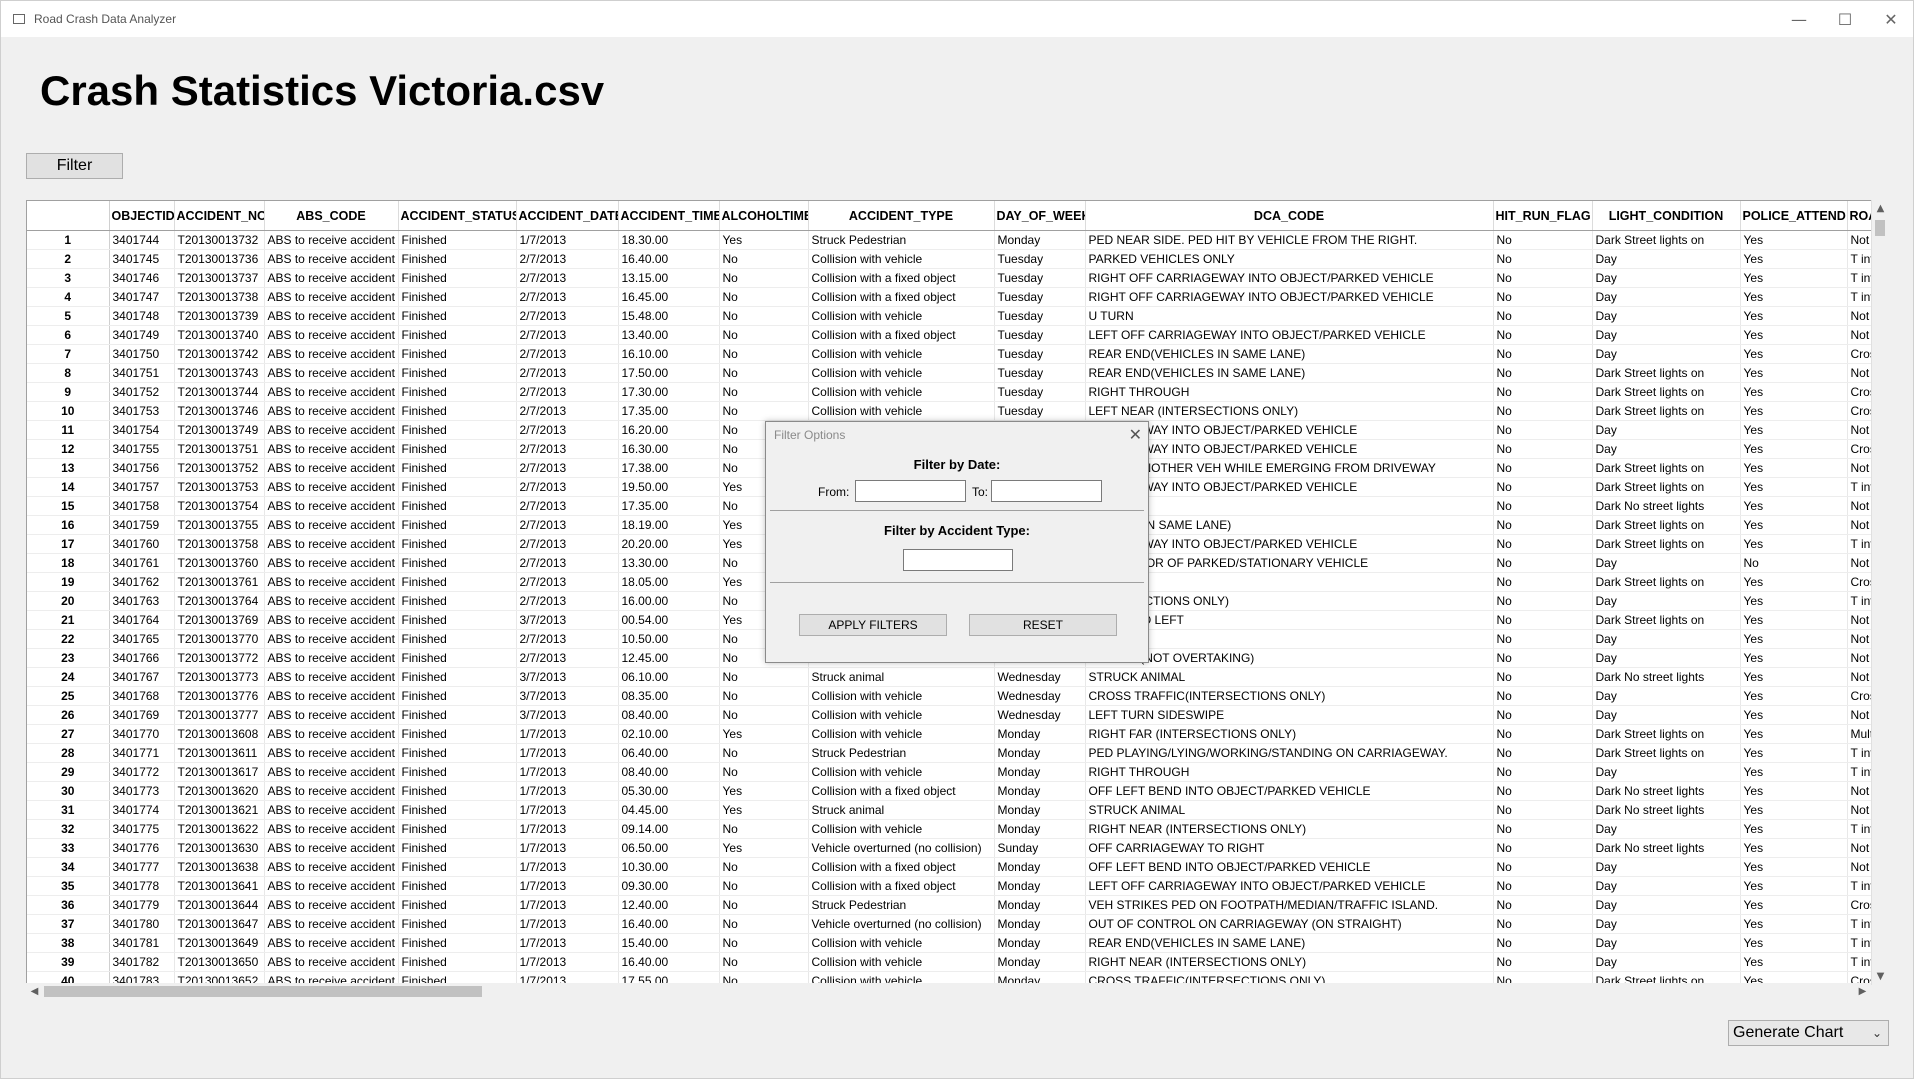 This screenshot has height=1079, width=1914. I want to click on row-number: 6, so click(68, 335).